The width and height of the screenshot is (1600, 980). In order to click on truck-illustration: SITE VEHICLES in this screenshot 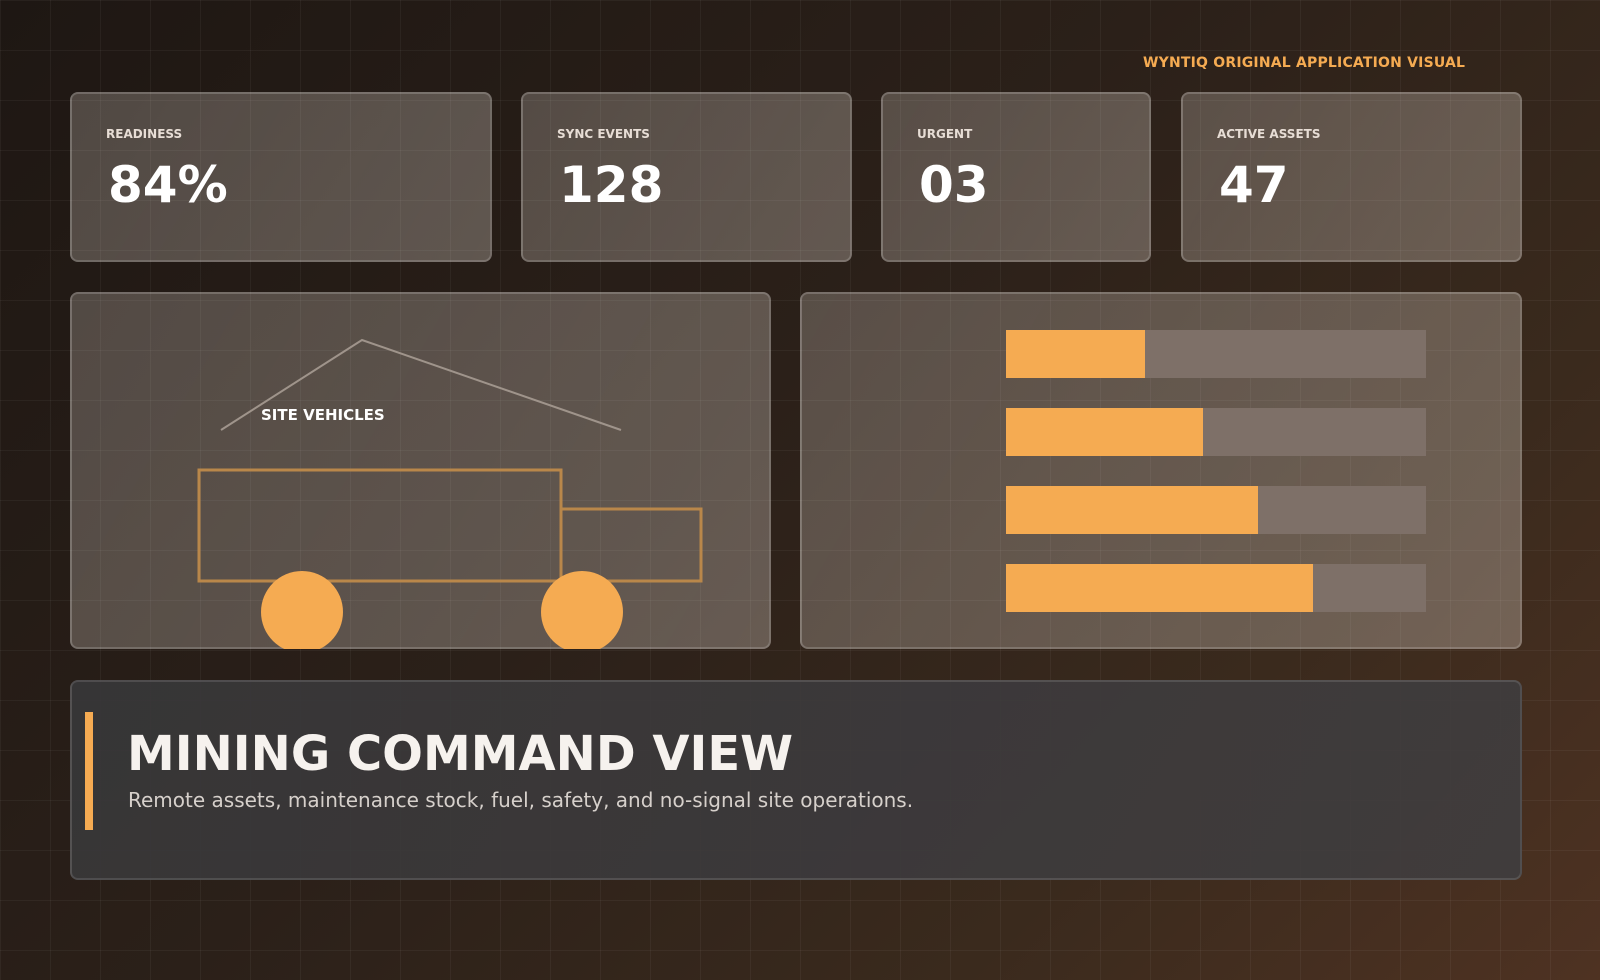, I will do `click(450, 493)`.